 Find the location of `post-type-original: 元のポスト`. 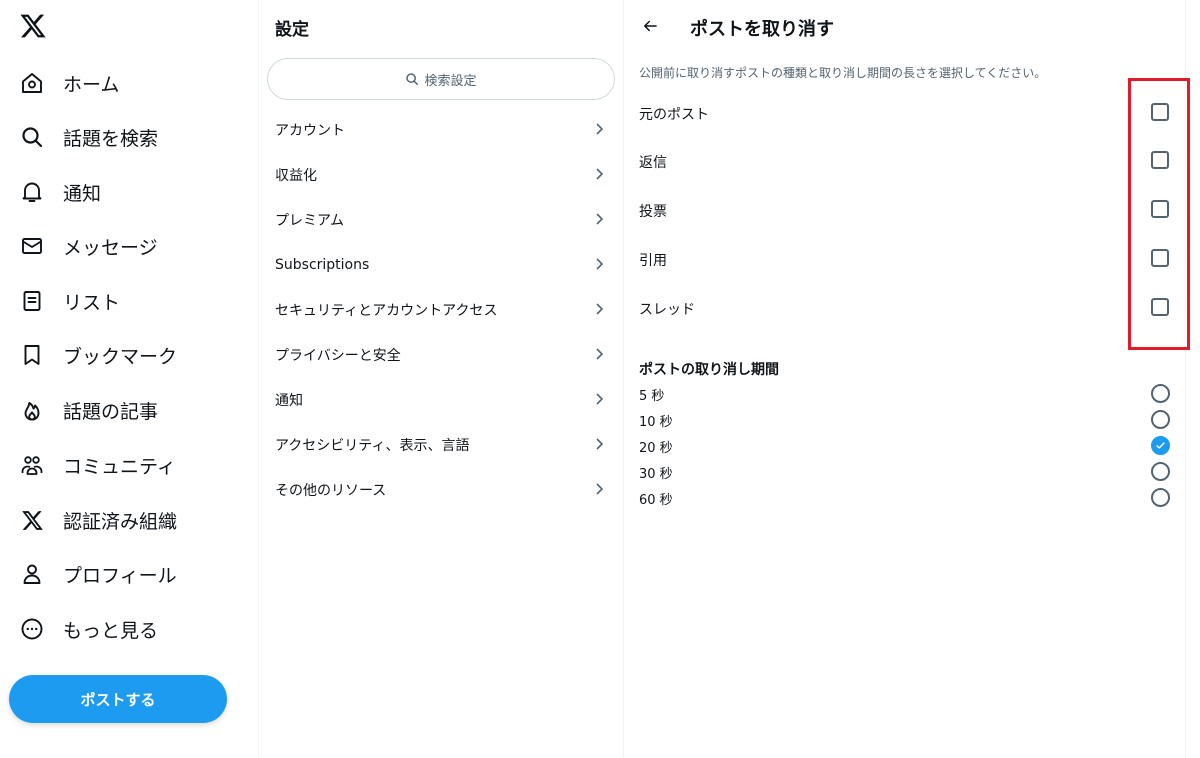

post-type-original: 元のポスト is located at coordinates (905, 113).